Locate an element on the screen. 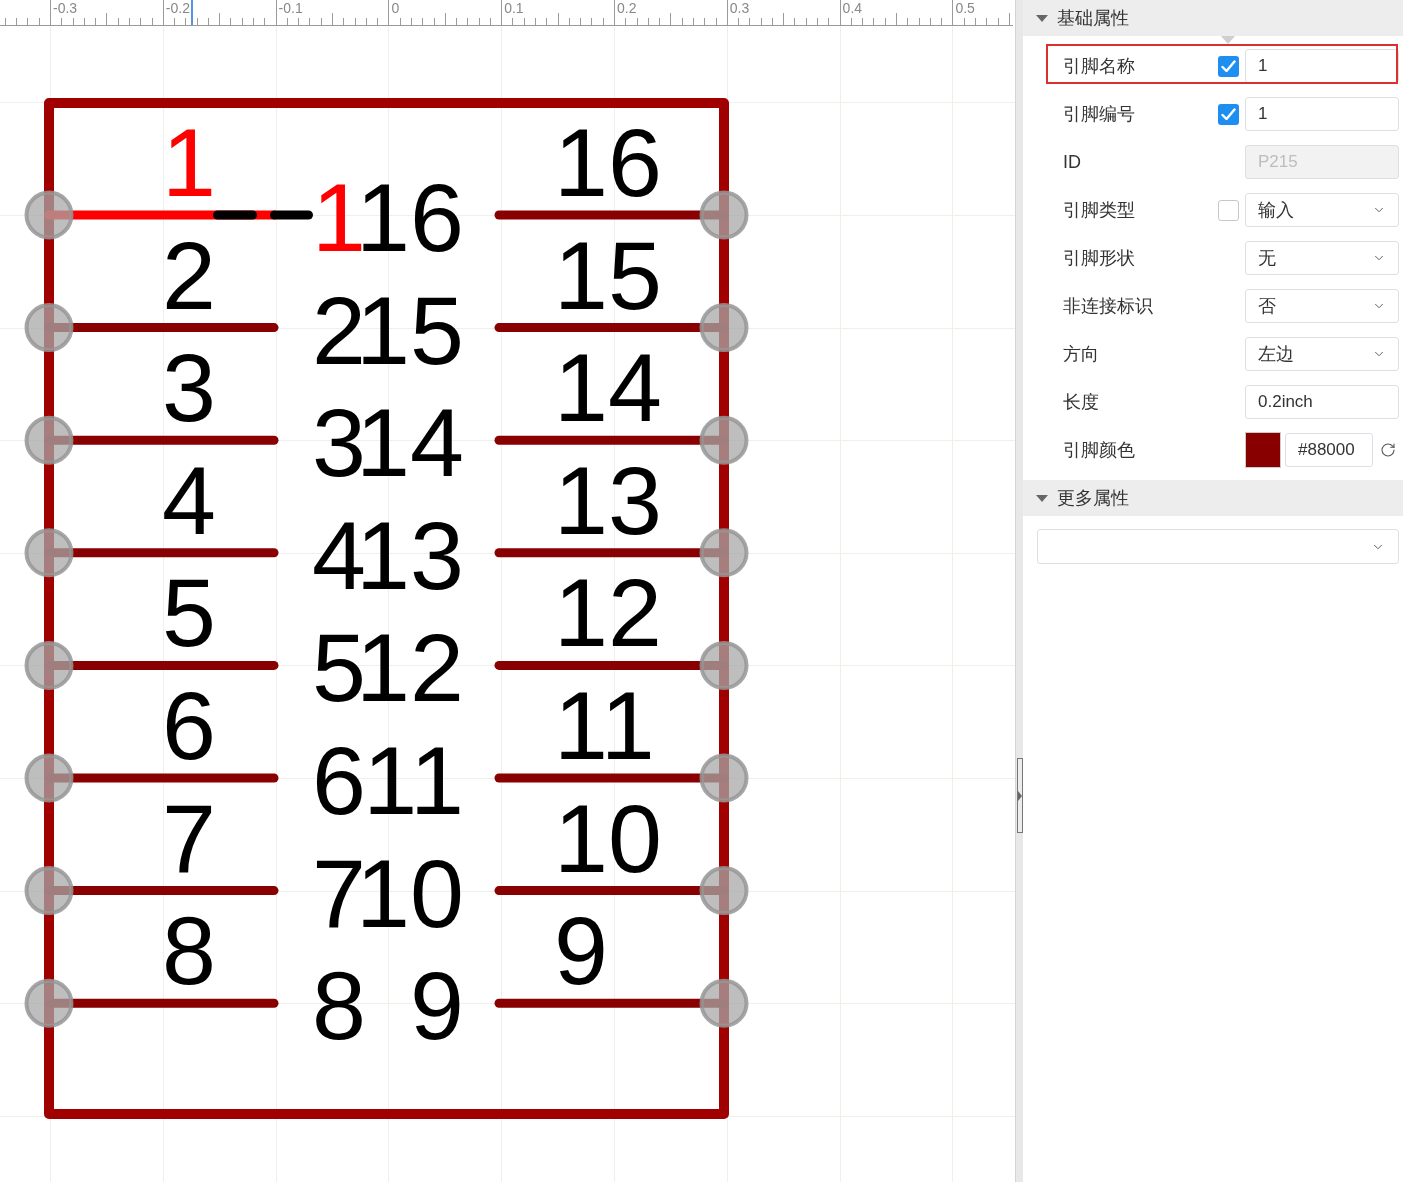 The height and width of the screenshot is (1182, 1403). pin-number: 9 is located at coordinates (581, 951).